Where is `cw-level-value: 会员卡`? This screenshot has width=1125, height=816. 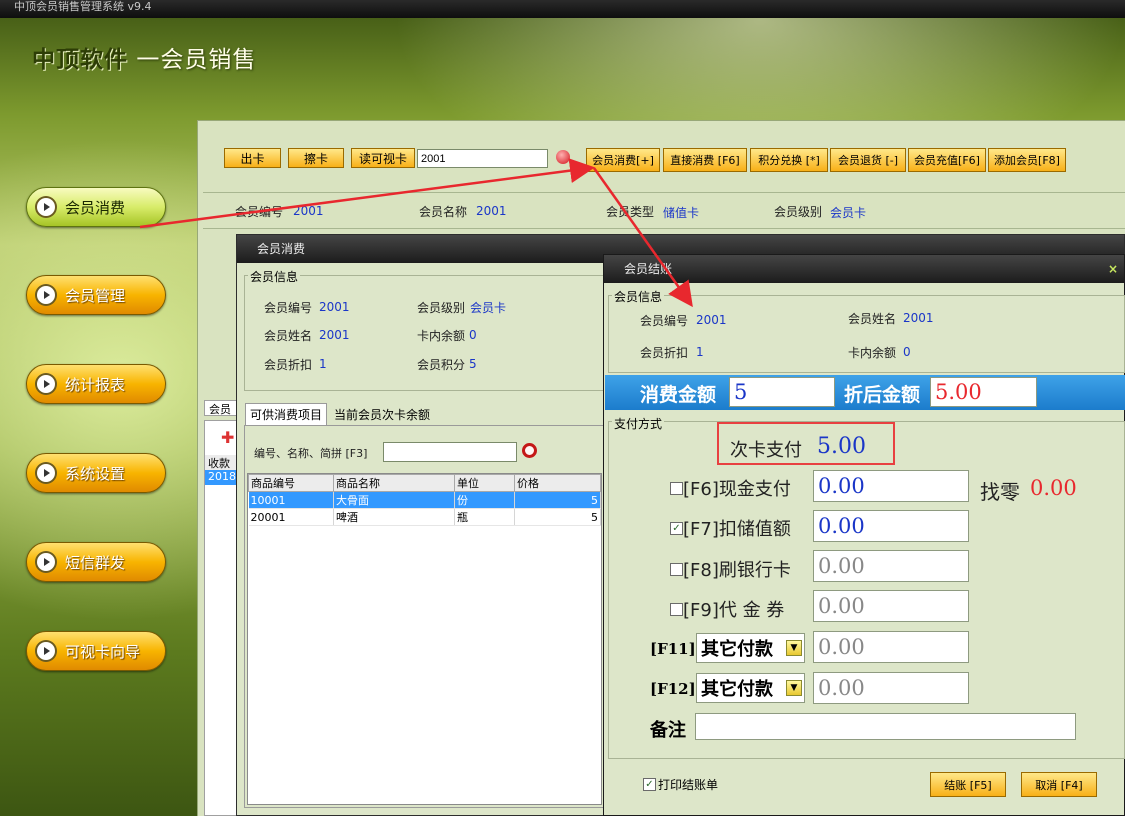 cw-level-value: 会员卡 is located at coordinates (488, 308).